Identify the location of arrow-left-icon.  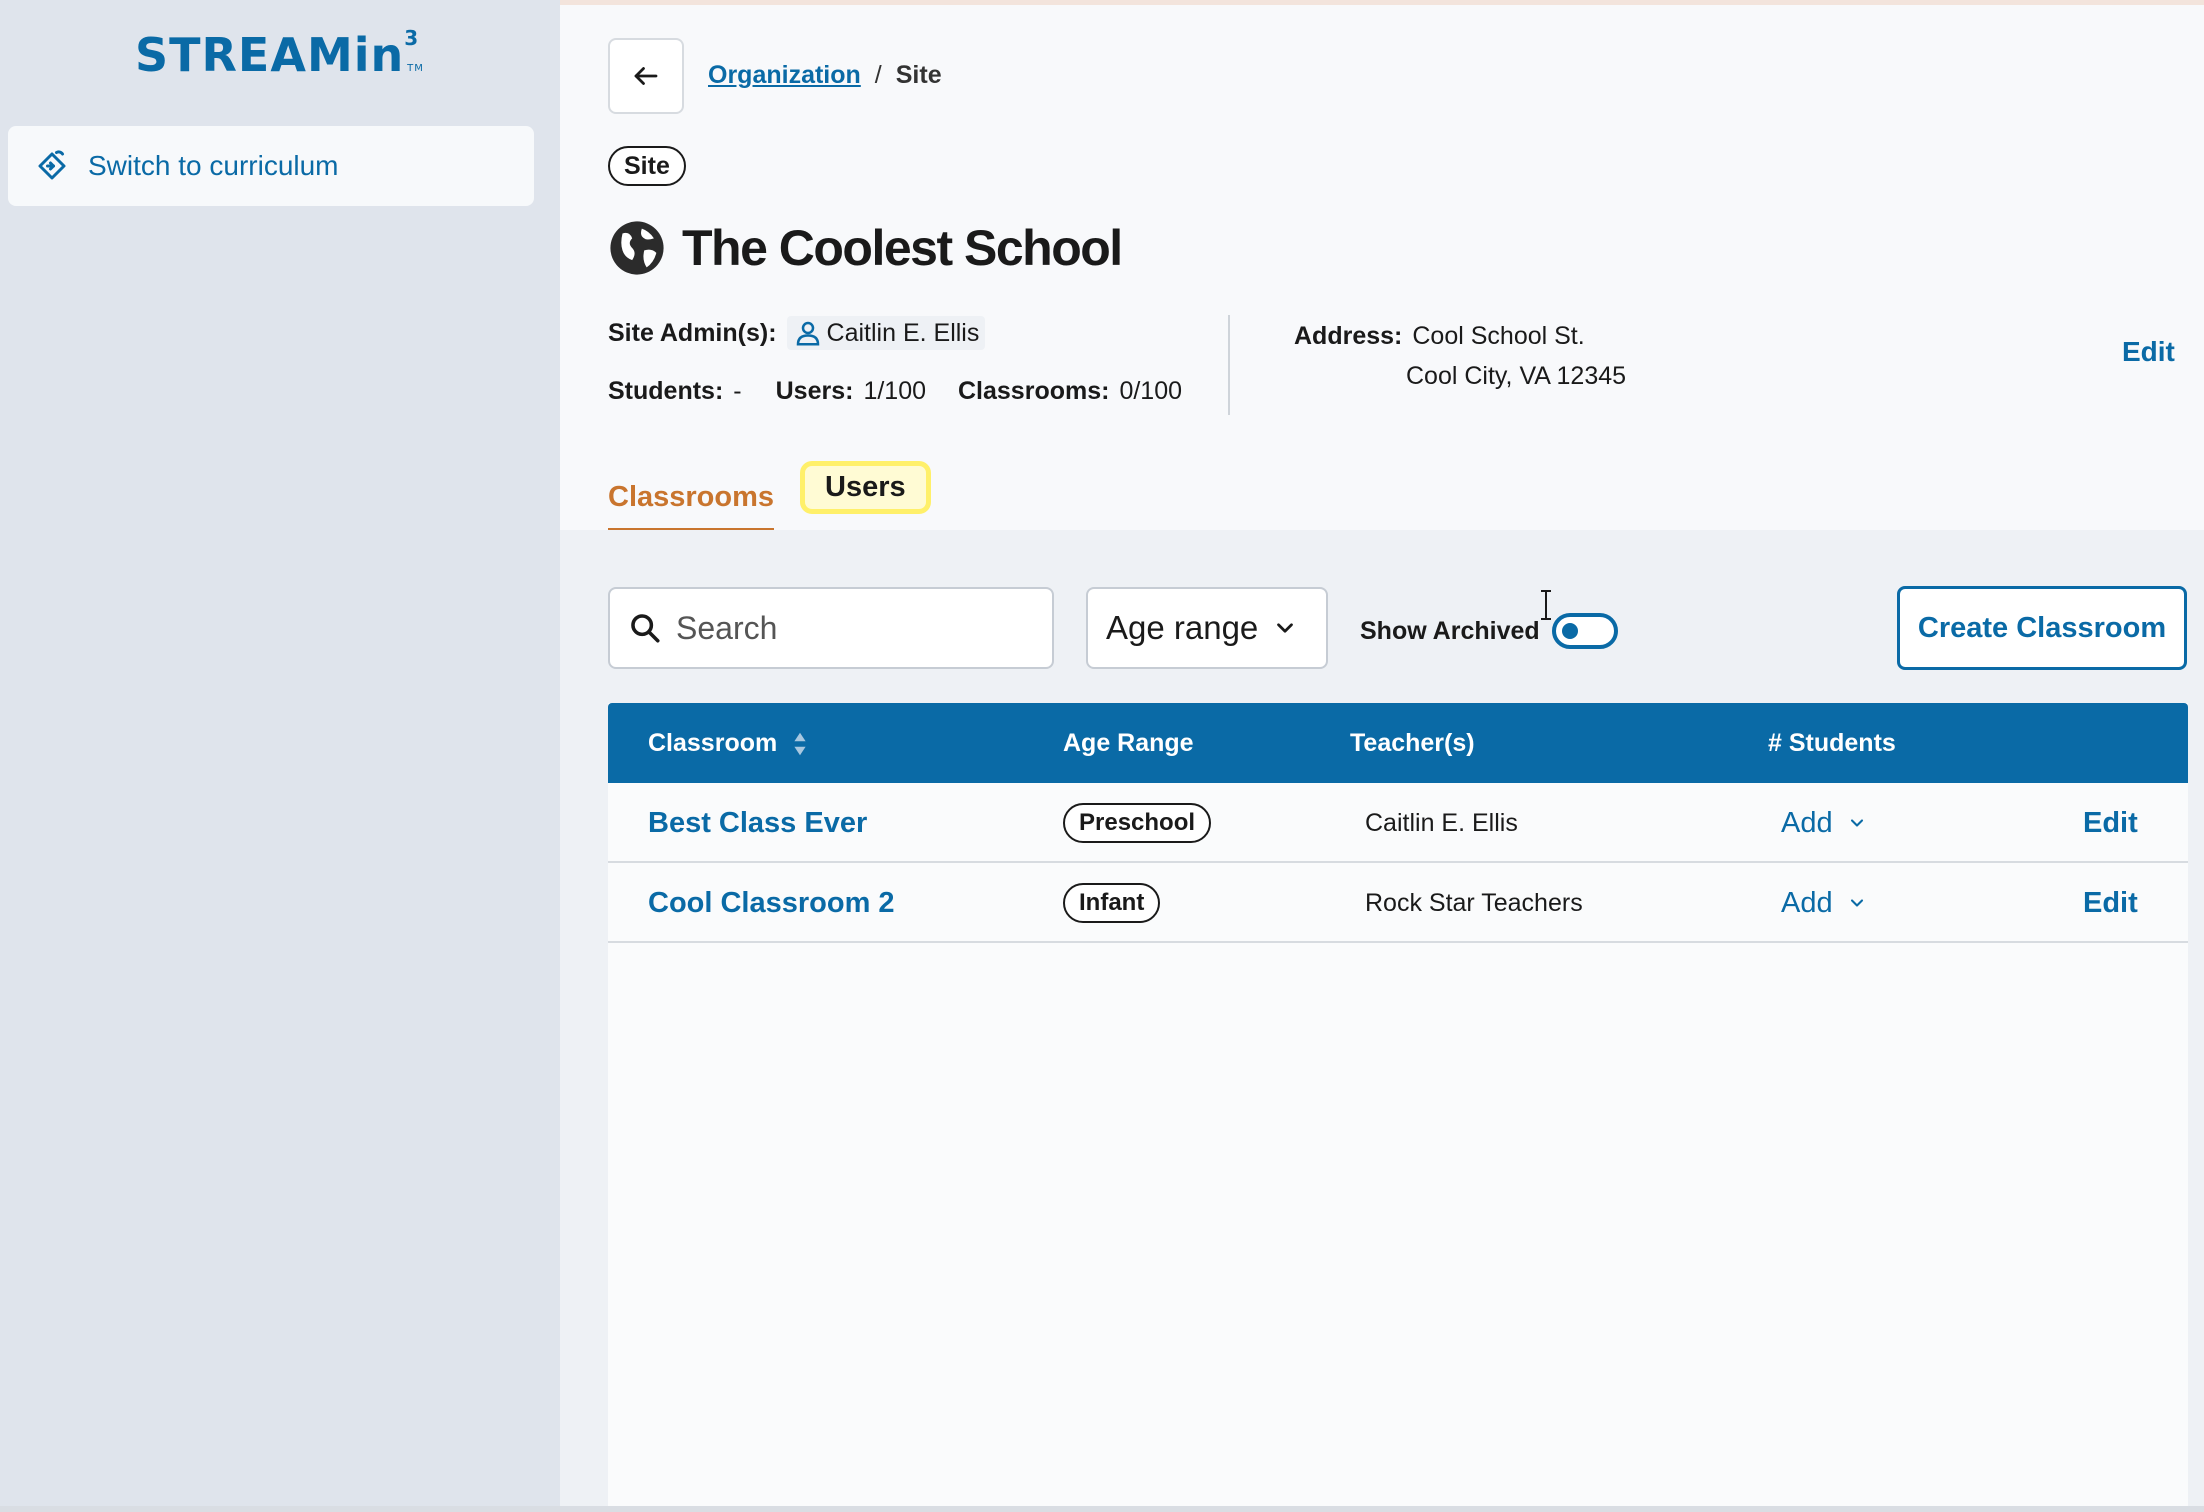
(646, 76).